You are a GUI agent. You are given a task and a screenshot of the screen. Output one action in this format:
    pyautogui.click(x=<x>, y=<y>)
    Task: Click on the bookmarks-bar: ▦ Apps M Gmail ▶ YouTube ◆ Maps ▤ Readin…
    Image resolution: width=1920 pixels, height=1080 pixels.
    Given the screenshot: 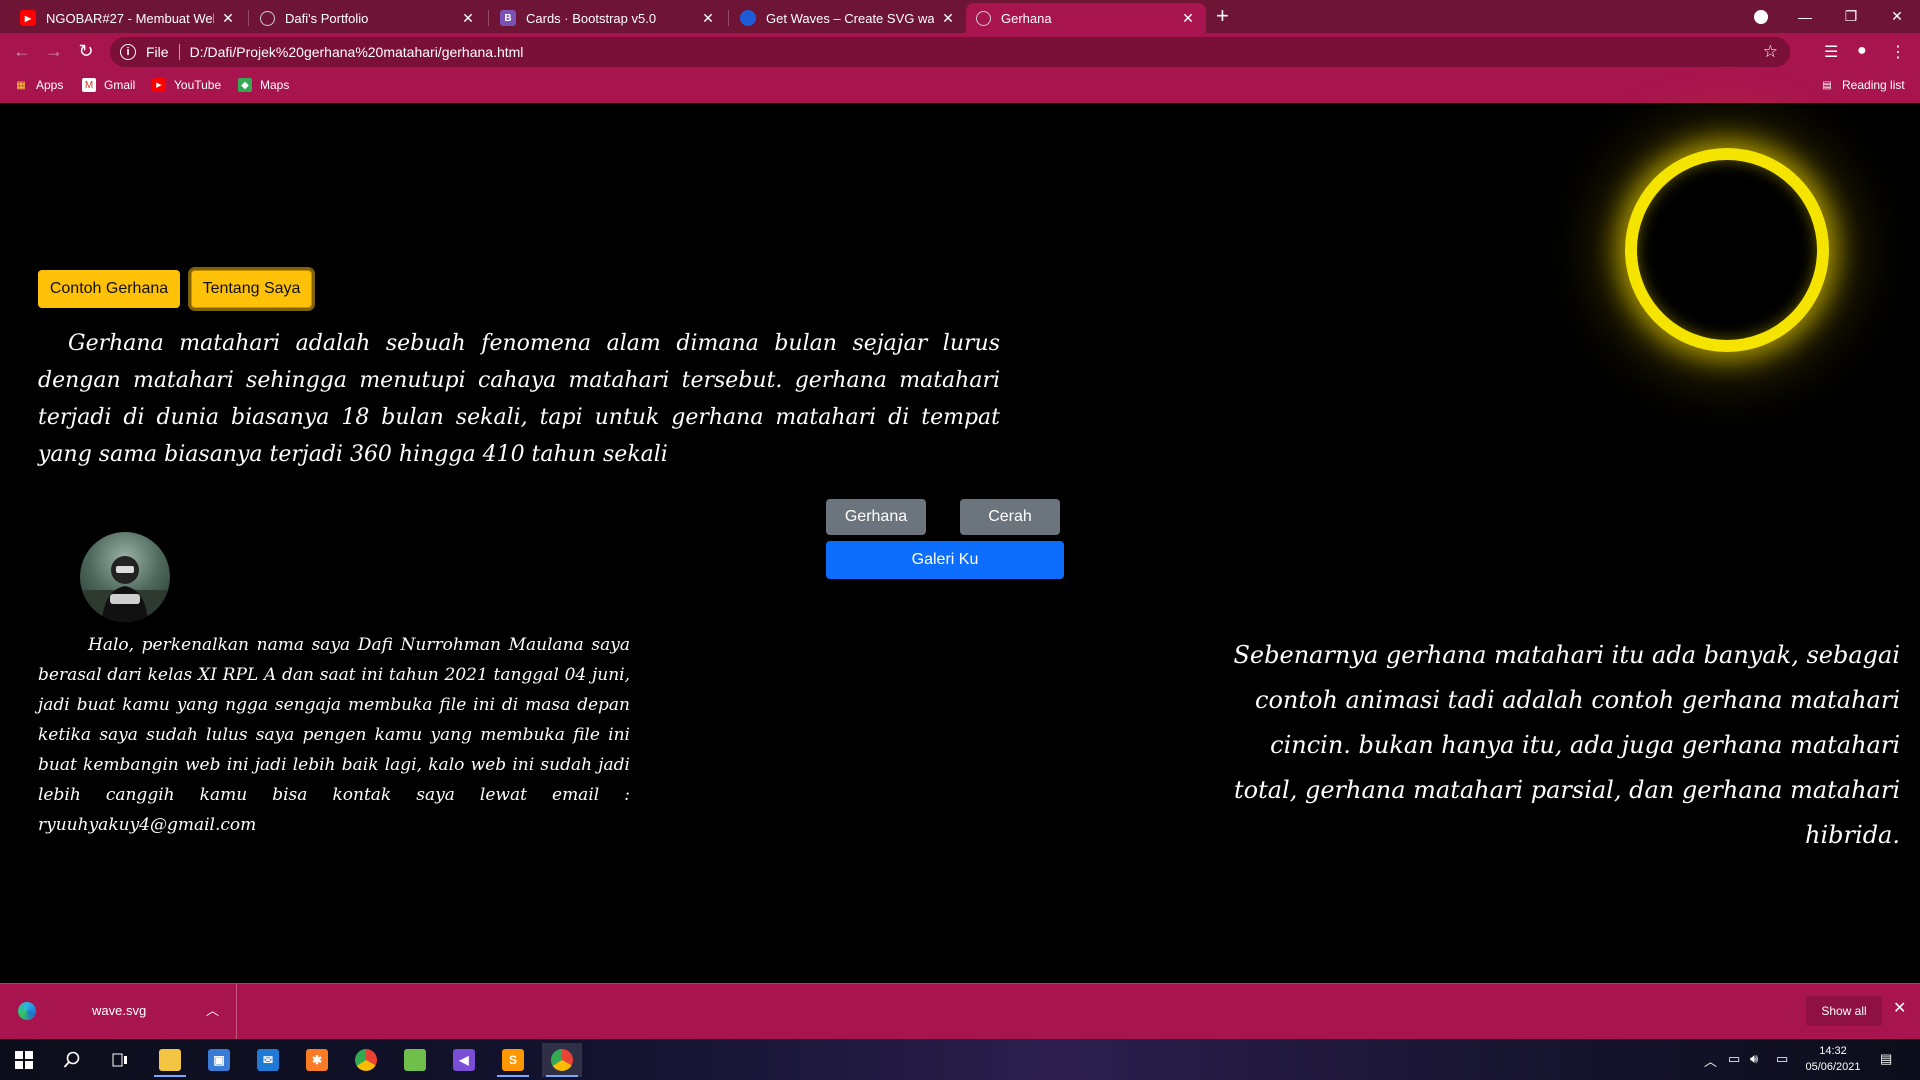 What is the action you would take?
    pyautogui.click(x=960, y=87)
    